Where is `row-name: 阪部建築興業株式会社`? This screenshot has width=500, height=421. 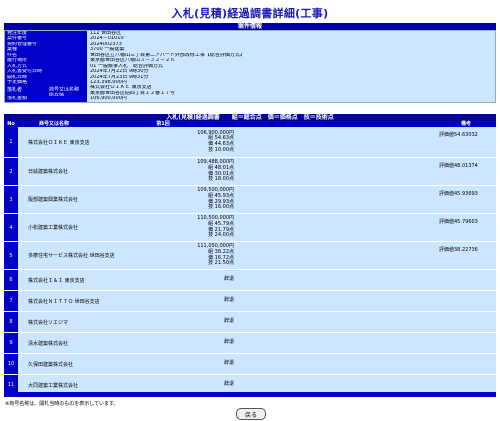 row-name: 阪部建築興業株式会社 is located at coordinates (53, 200).